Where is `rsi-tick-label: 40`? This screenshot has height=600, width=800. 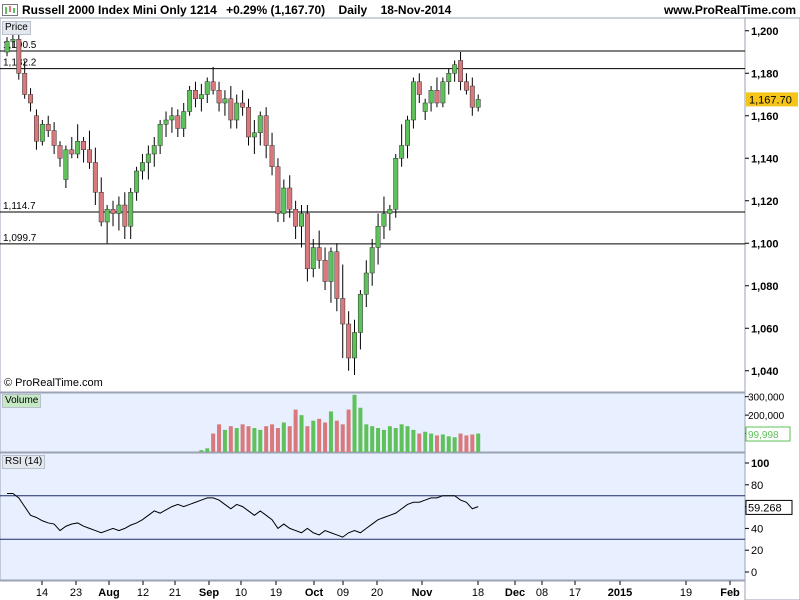
rsi-tick-label: 40 is located at coordinates (757, 529).